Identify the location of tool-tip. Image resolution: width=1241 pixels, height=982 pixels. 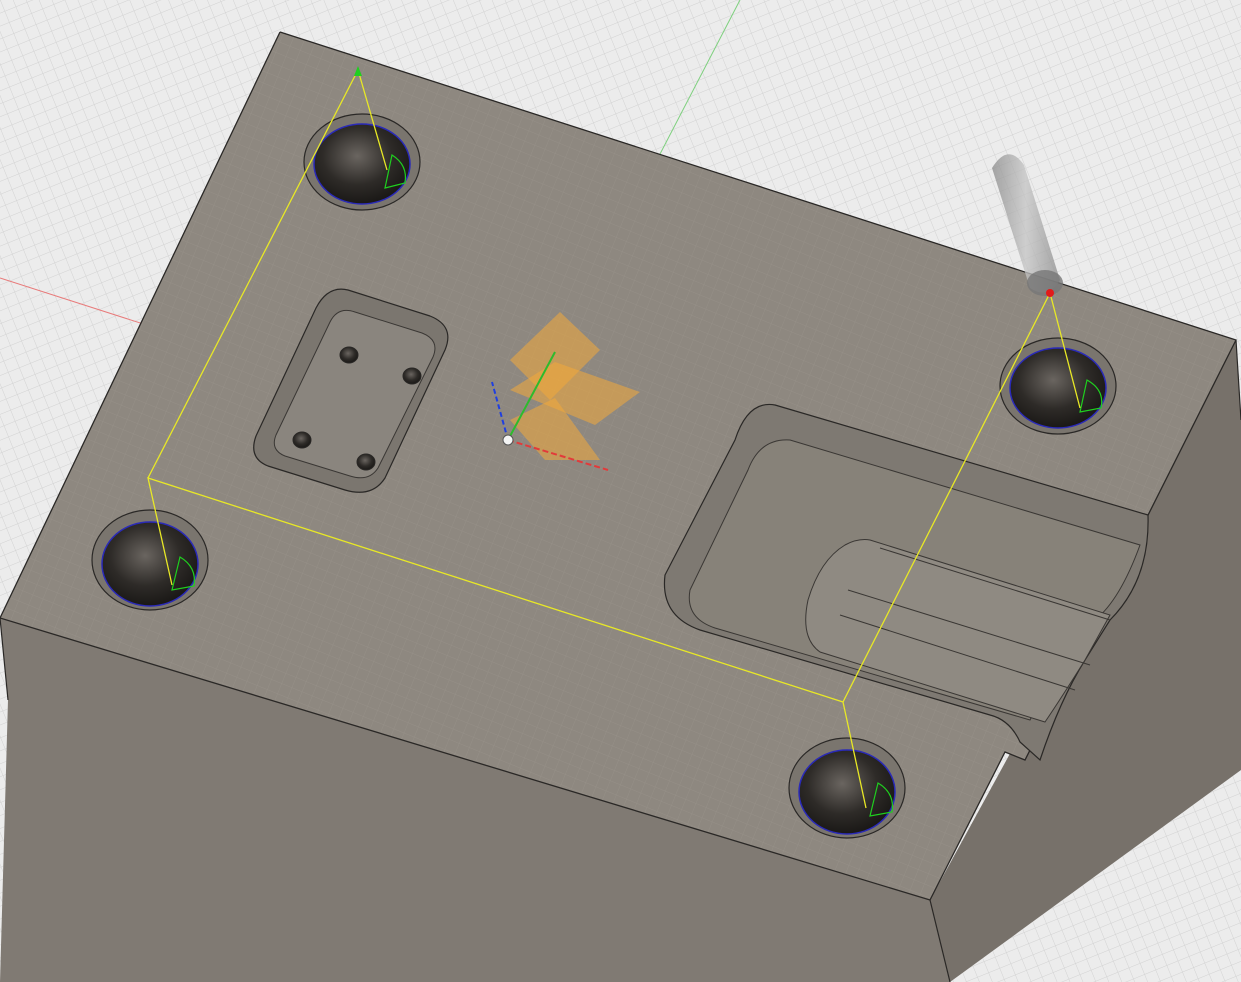
(1045, 283).